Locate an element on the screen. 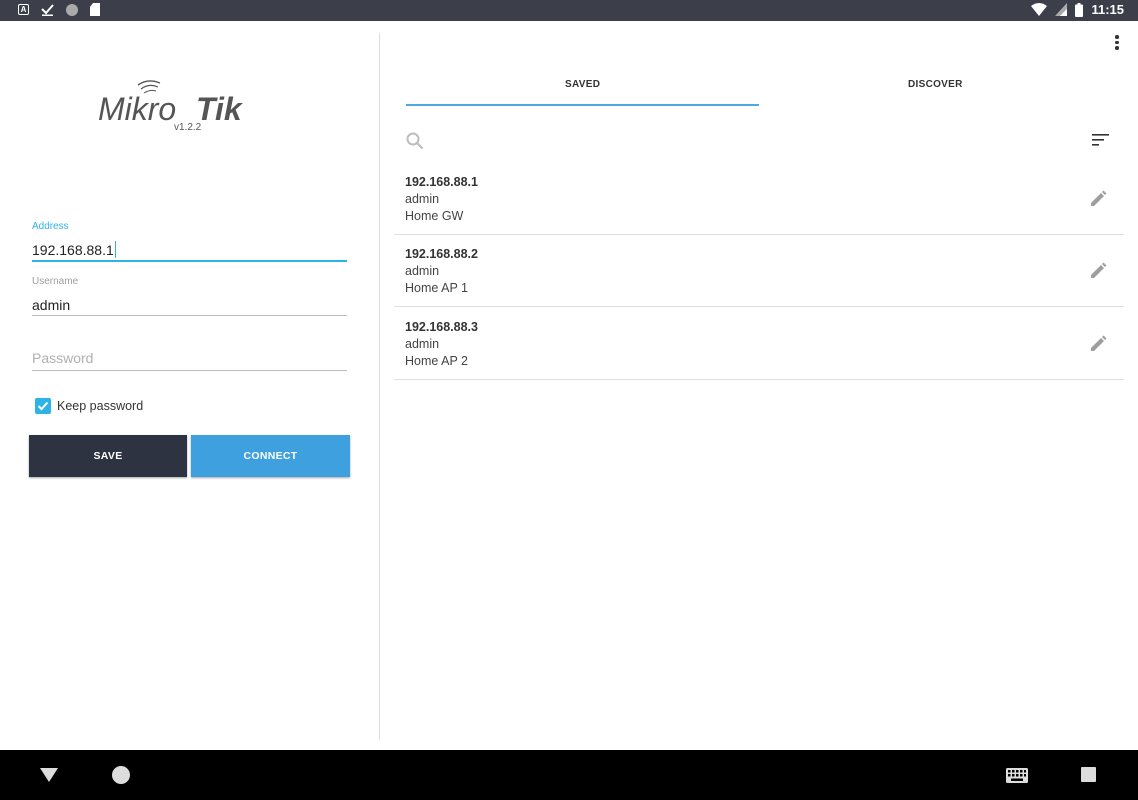  keep-password-label: Keep password is located at coordinates (100, 406).